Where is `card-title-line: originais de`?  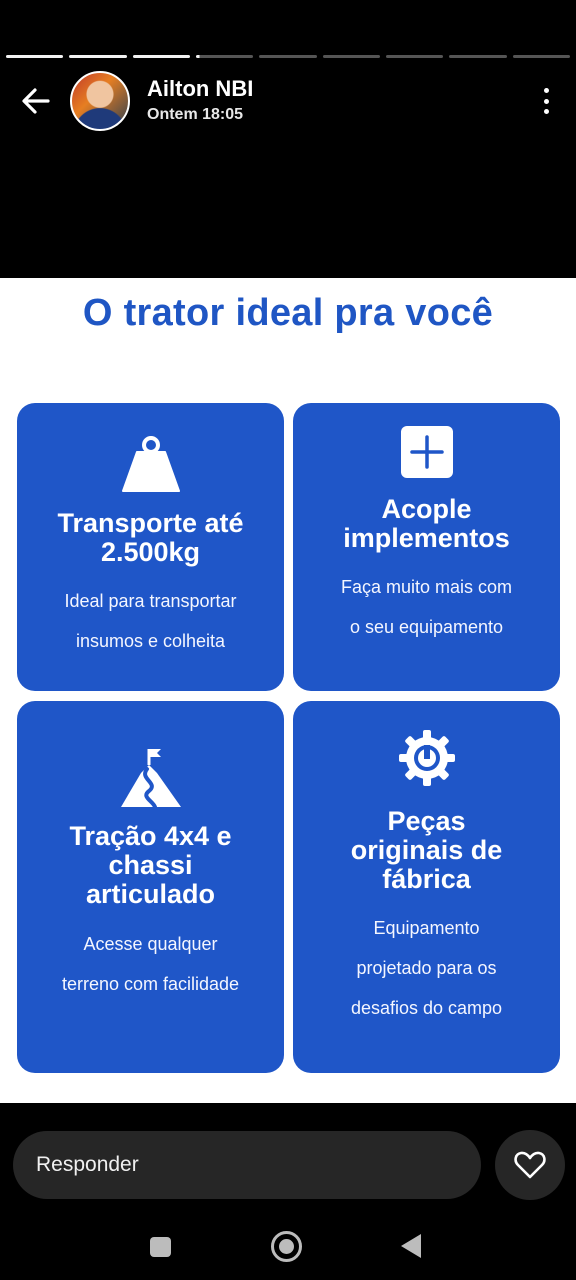 card-title-line: originais de is located at coordinates (426, 850).